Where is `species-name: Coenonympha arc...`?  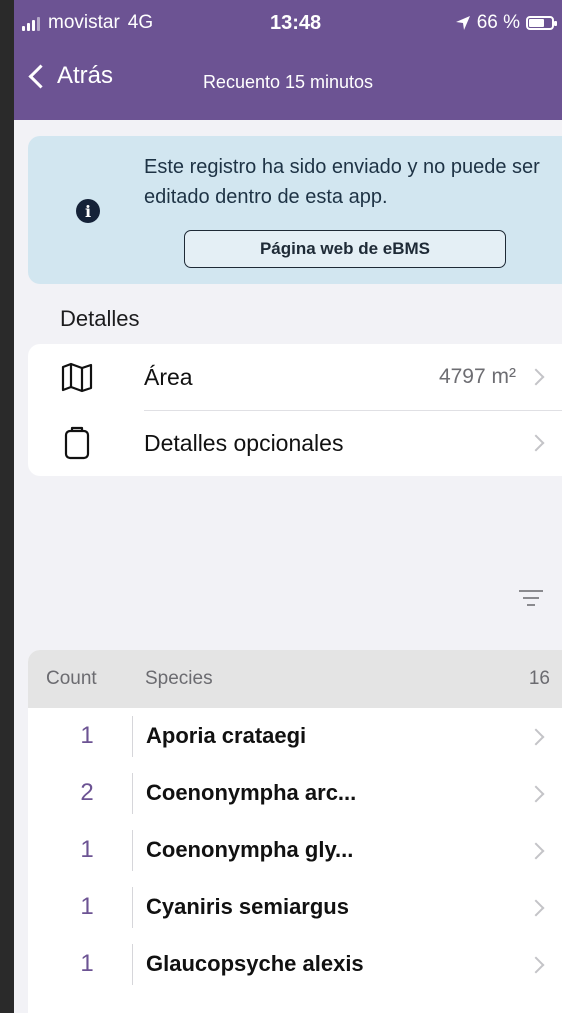
species-name: Coenonympha arc... is located at coordinates (251, 792).